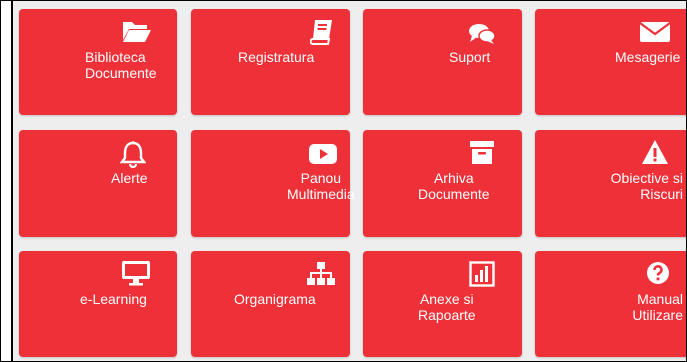 The width and height of the screenshot is (687, 362). I want to click on tile-panou-multimedia: Panou Multimedia, so click(273, 183).